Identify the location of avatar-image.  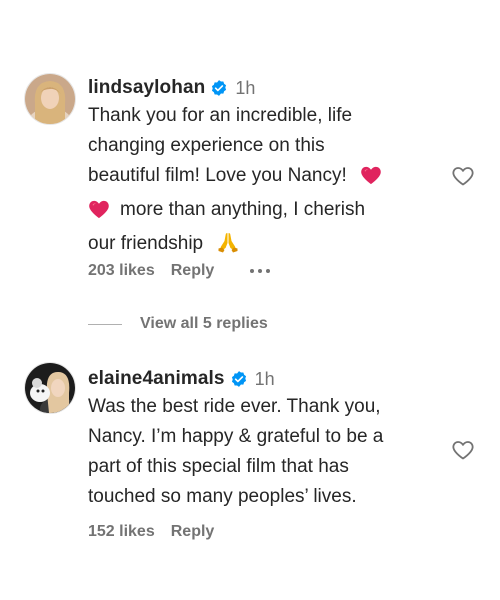
(50, 388).